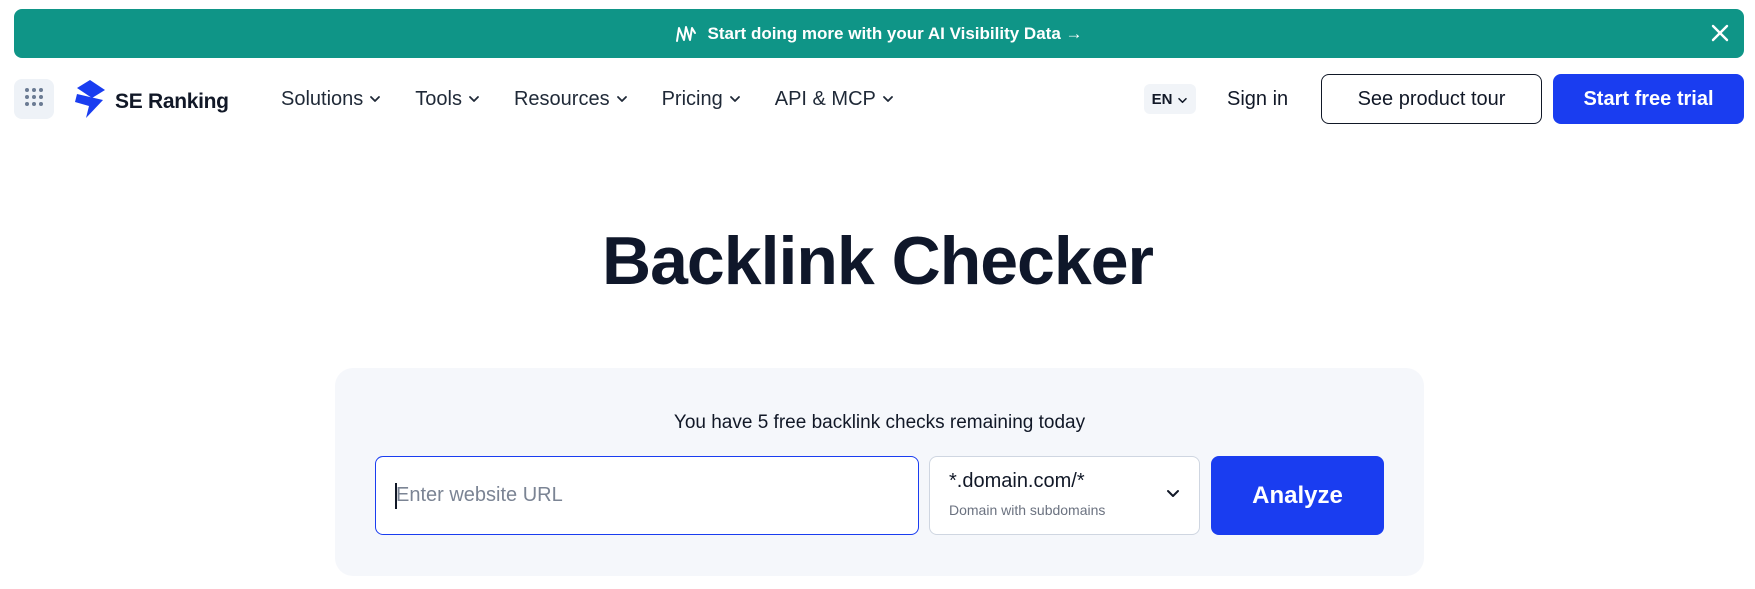 This screenshot has width=1755, height=589. I want to click on nav-label: Solutions, so click(322, 98).